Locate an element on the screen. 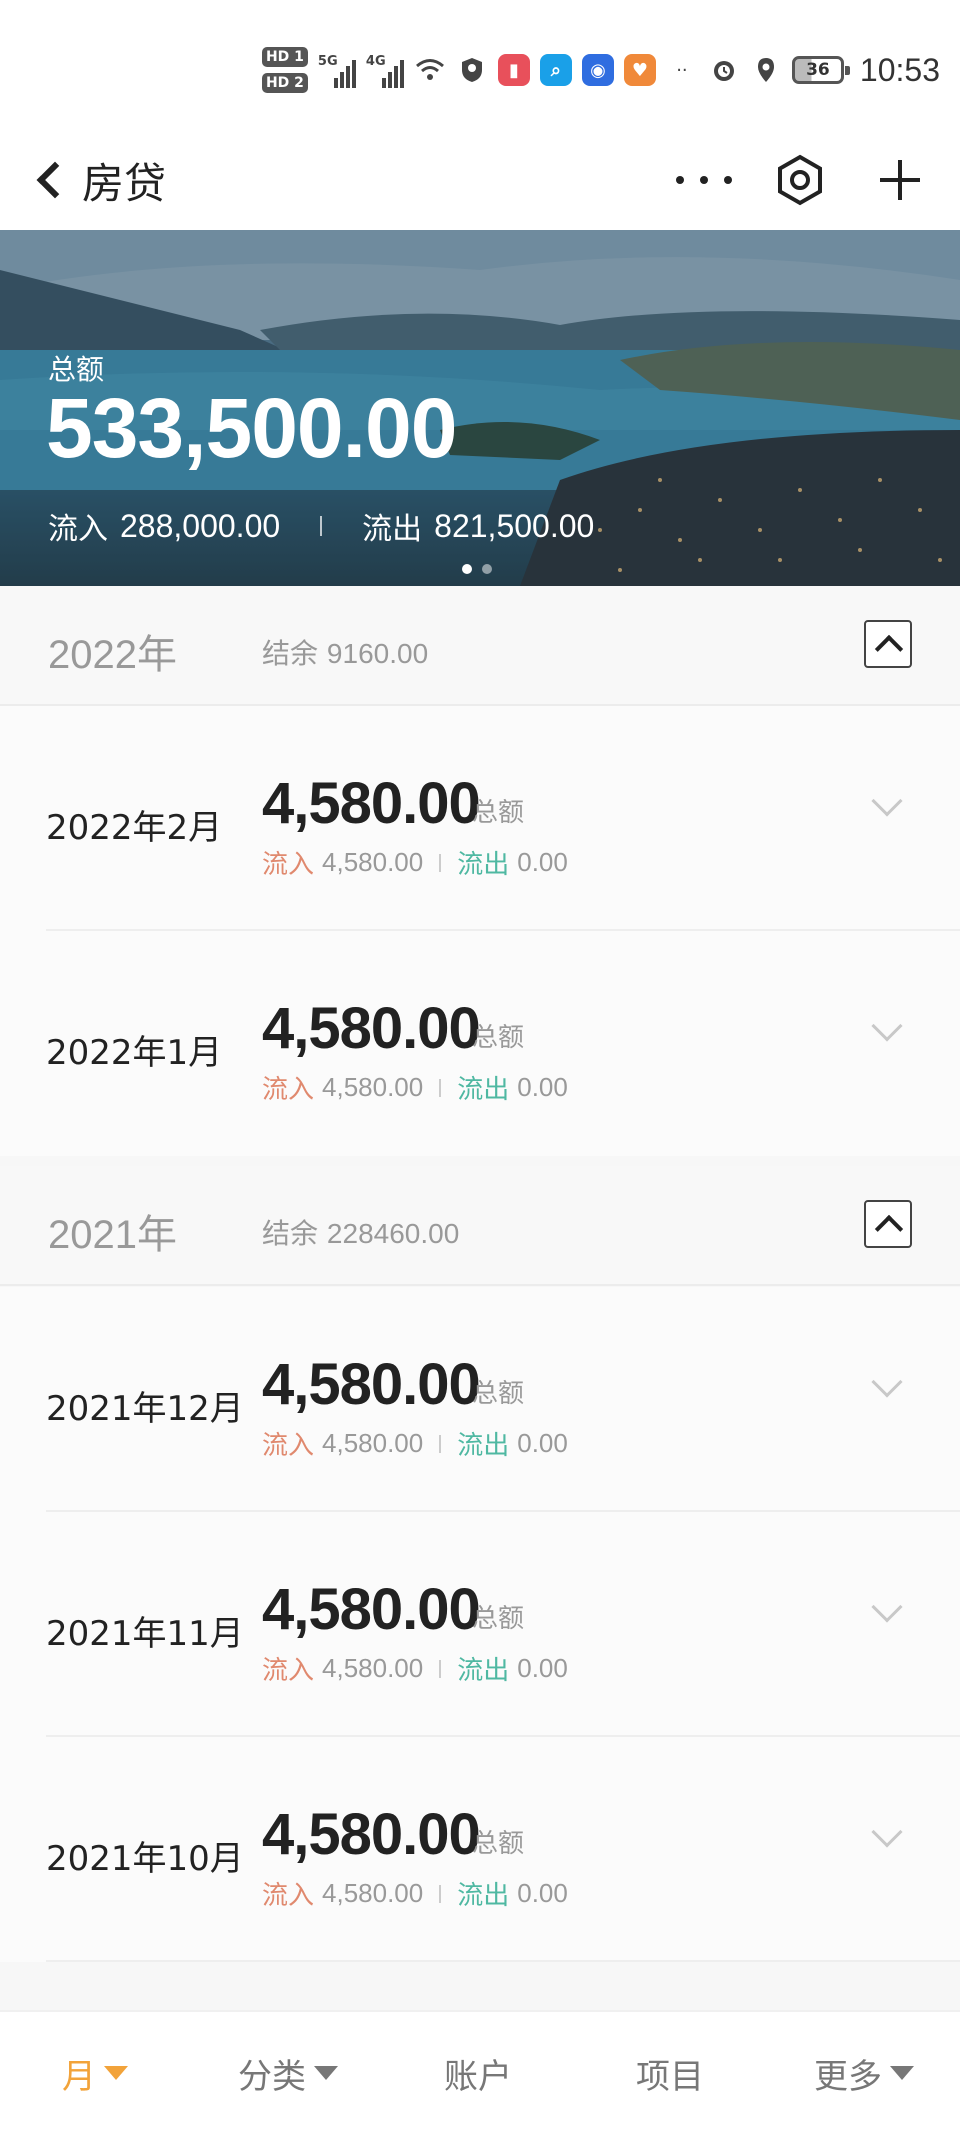  month-label: 2022年2月 is located at coordinates (134, 828).